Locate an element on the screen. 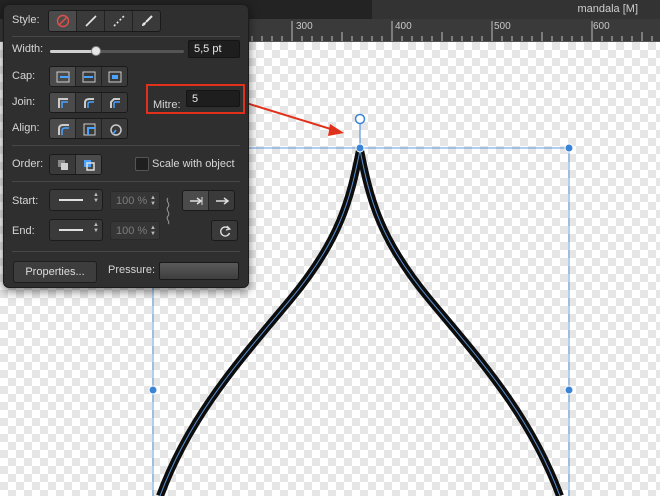 This screenshot has width=660, height=496. round-join-icon is located at coordinates (89, 102).